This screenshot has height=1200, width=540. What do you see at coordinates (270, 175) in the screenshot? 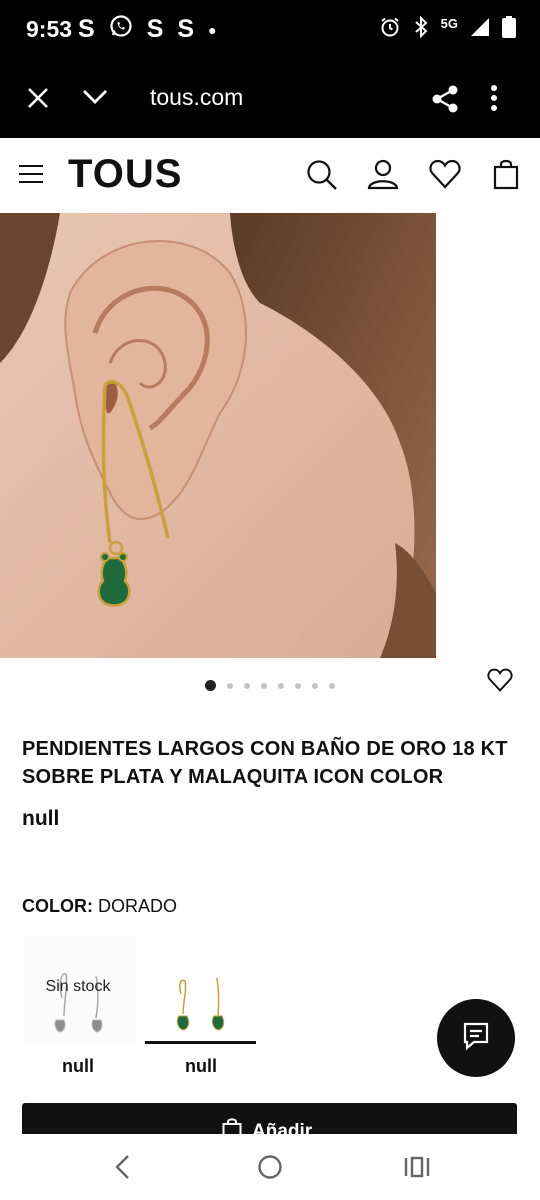
I see `site-header: TOUS` at bounding box center [270, 175].